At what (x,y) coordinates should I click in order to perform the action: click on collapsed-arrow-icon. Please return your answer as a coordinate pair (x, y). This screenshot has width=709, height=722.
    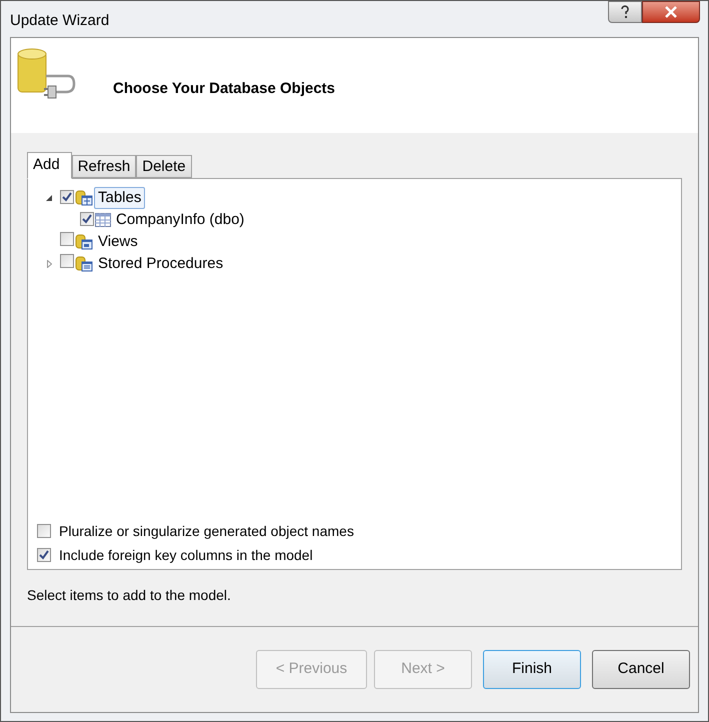
    Looking at the image, I should click on (49, 264).